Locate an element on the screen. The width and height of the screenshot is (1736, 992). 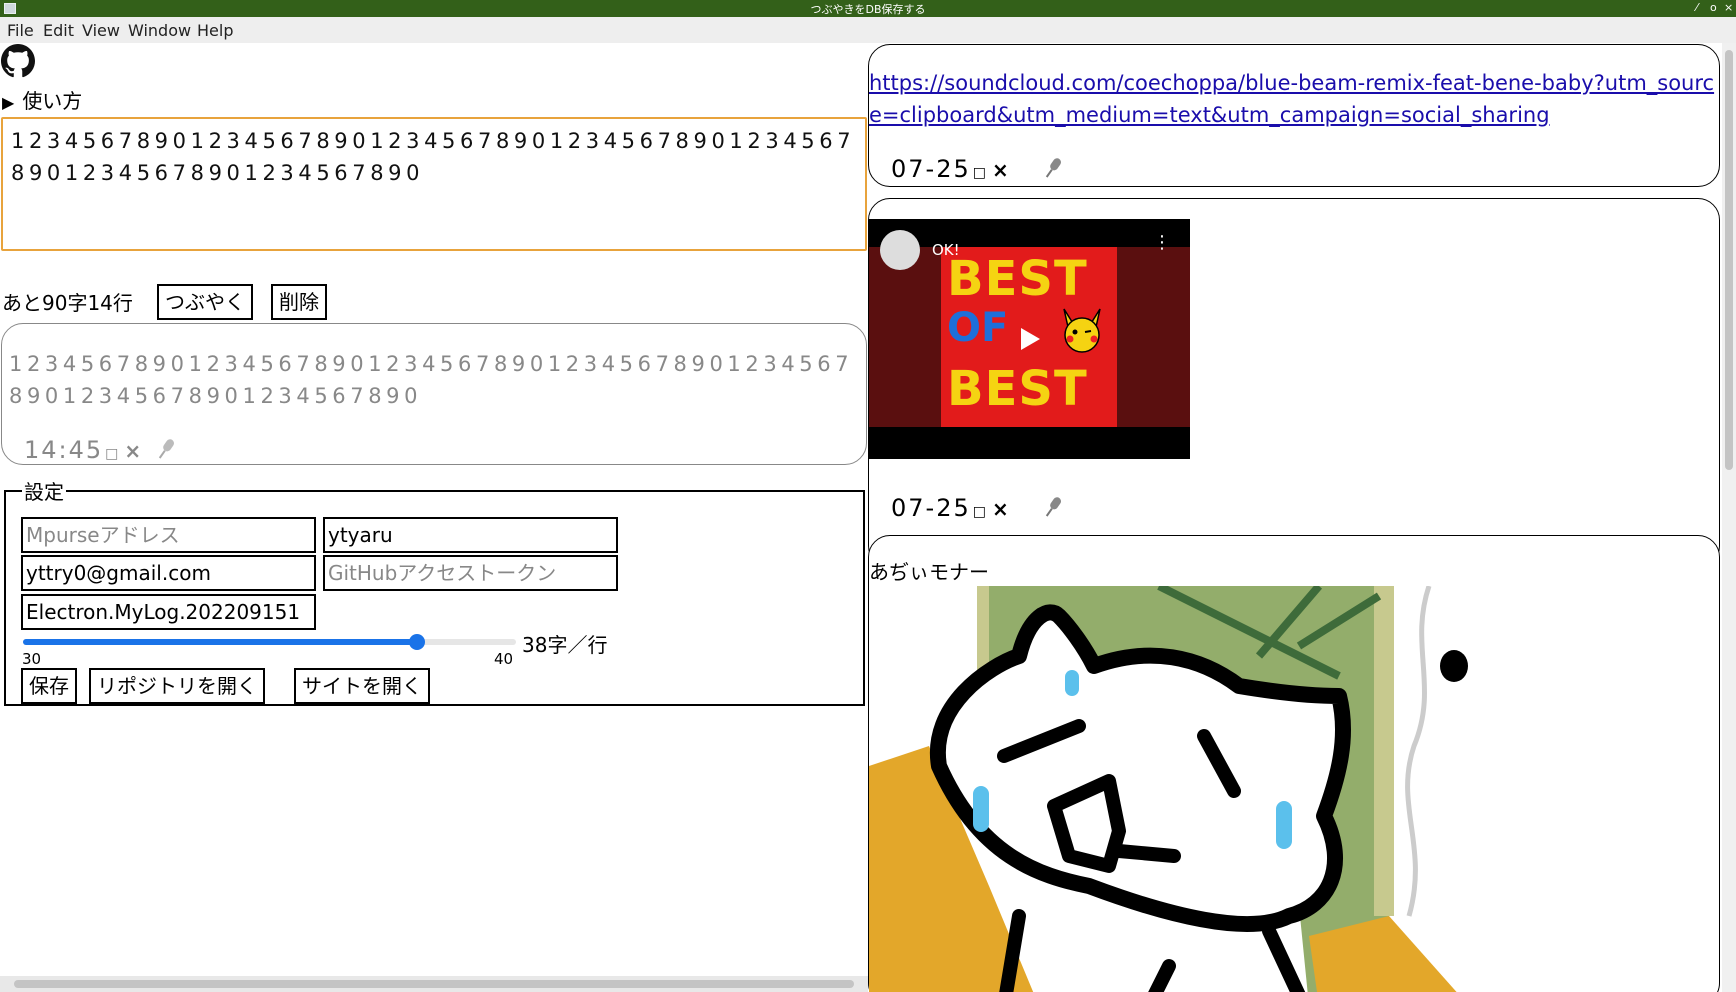
usage-label: 使い方 is located at coordinates (52, 101).